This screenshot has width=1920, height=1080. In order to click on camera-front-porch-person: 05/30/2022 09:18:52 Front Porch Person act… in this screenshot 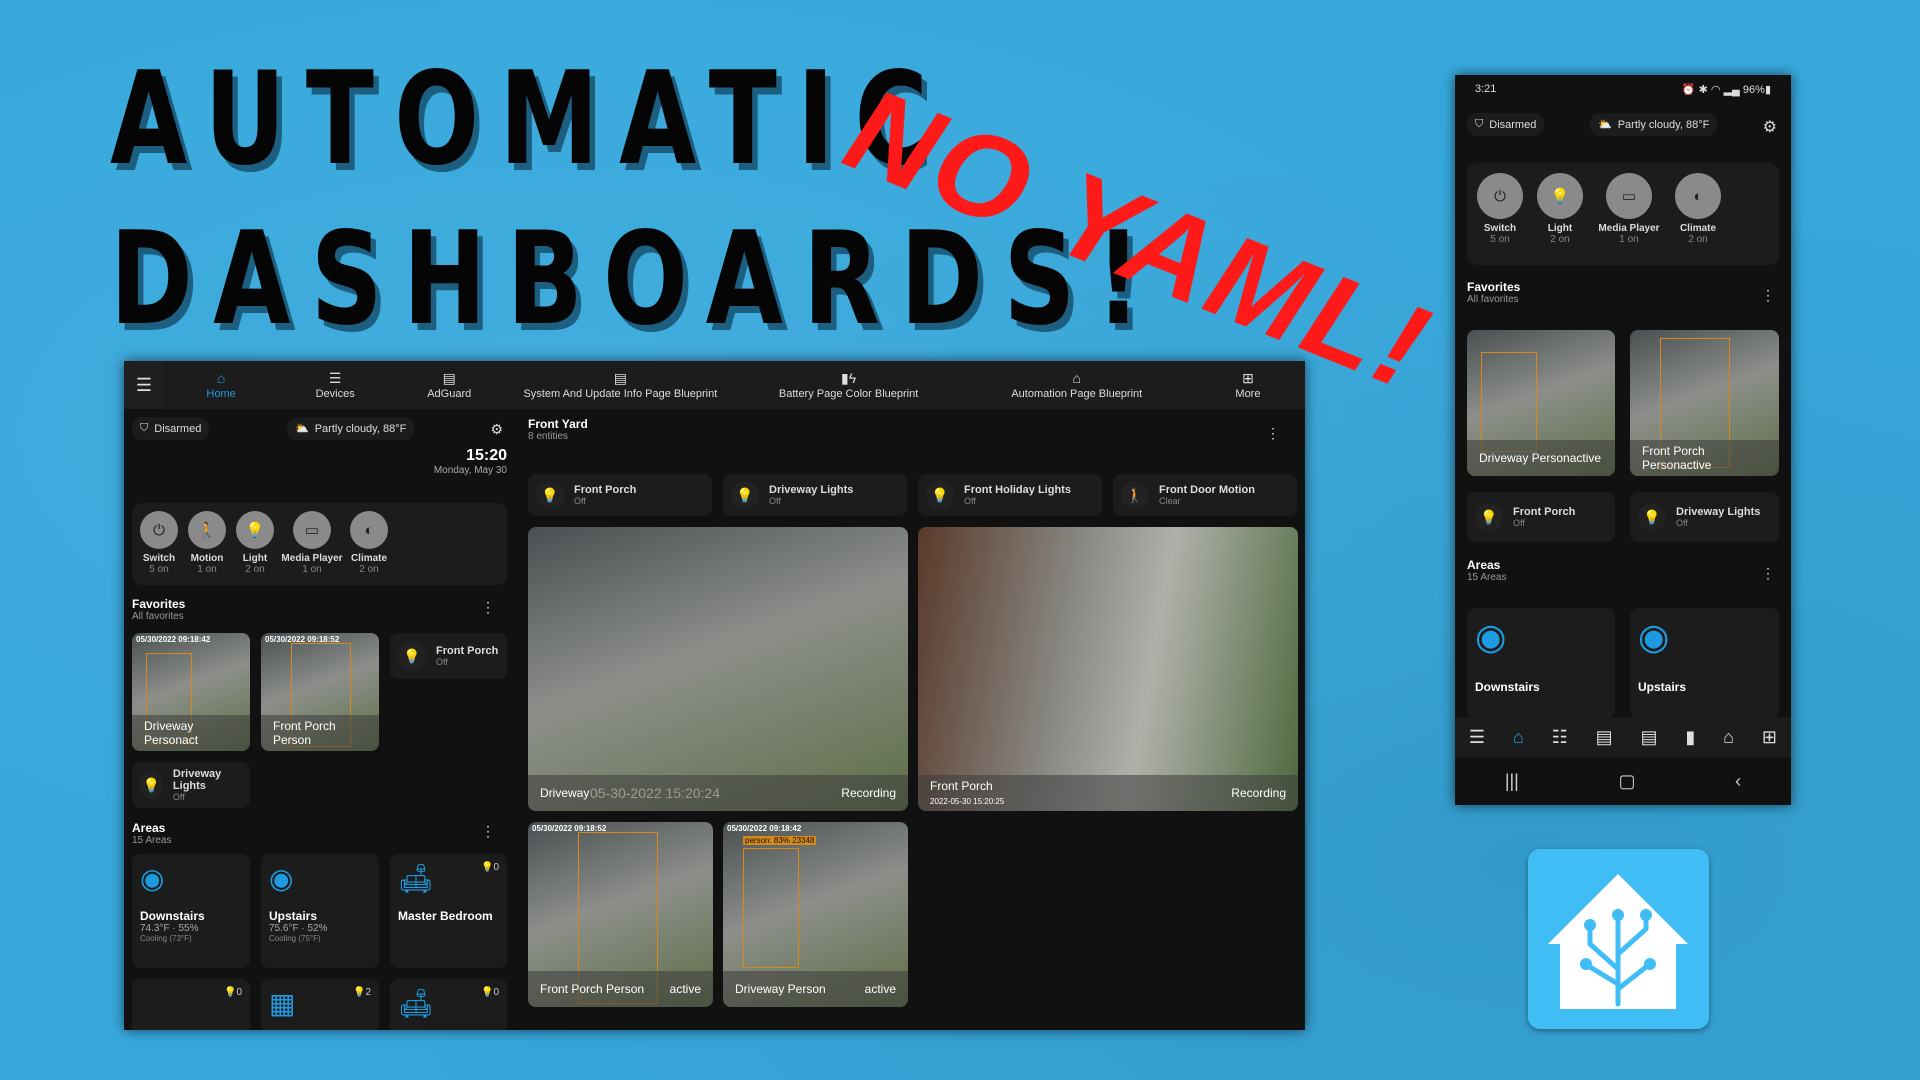, I will do `click(620, 914)`.